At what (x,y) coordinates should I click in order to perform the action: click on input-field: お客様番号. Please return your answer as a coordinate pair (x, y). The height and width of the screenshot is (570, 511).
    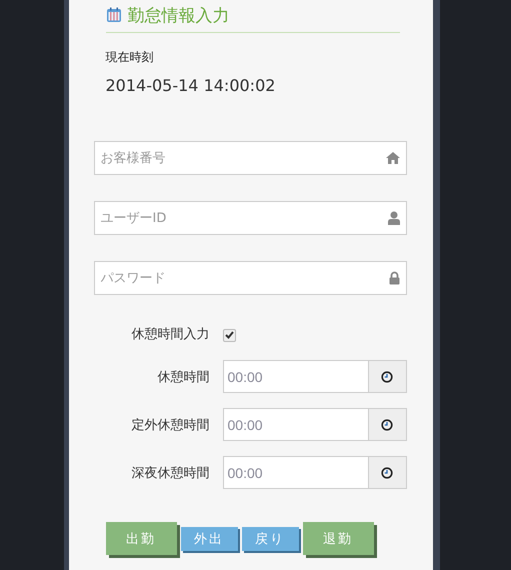
    Looking at the image, I should click on (250, 158).